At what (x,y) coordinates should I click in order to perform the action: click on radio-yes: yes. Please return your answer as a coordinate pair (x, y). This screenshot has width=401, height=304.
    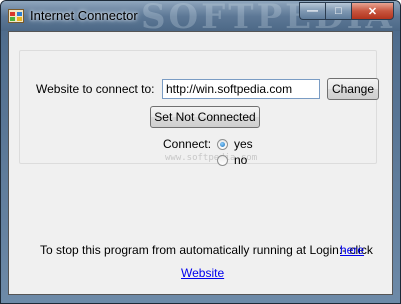
    Looking at the image, I should click on (235, 144).